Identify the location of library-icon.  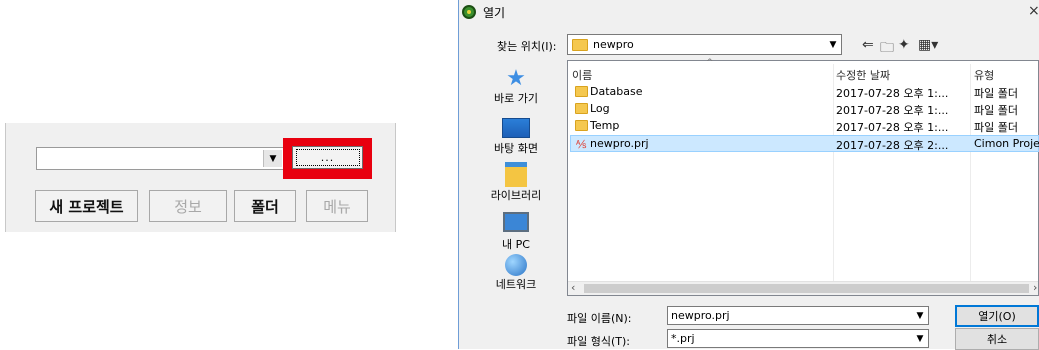
(516, 174).